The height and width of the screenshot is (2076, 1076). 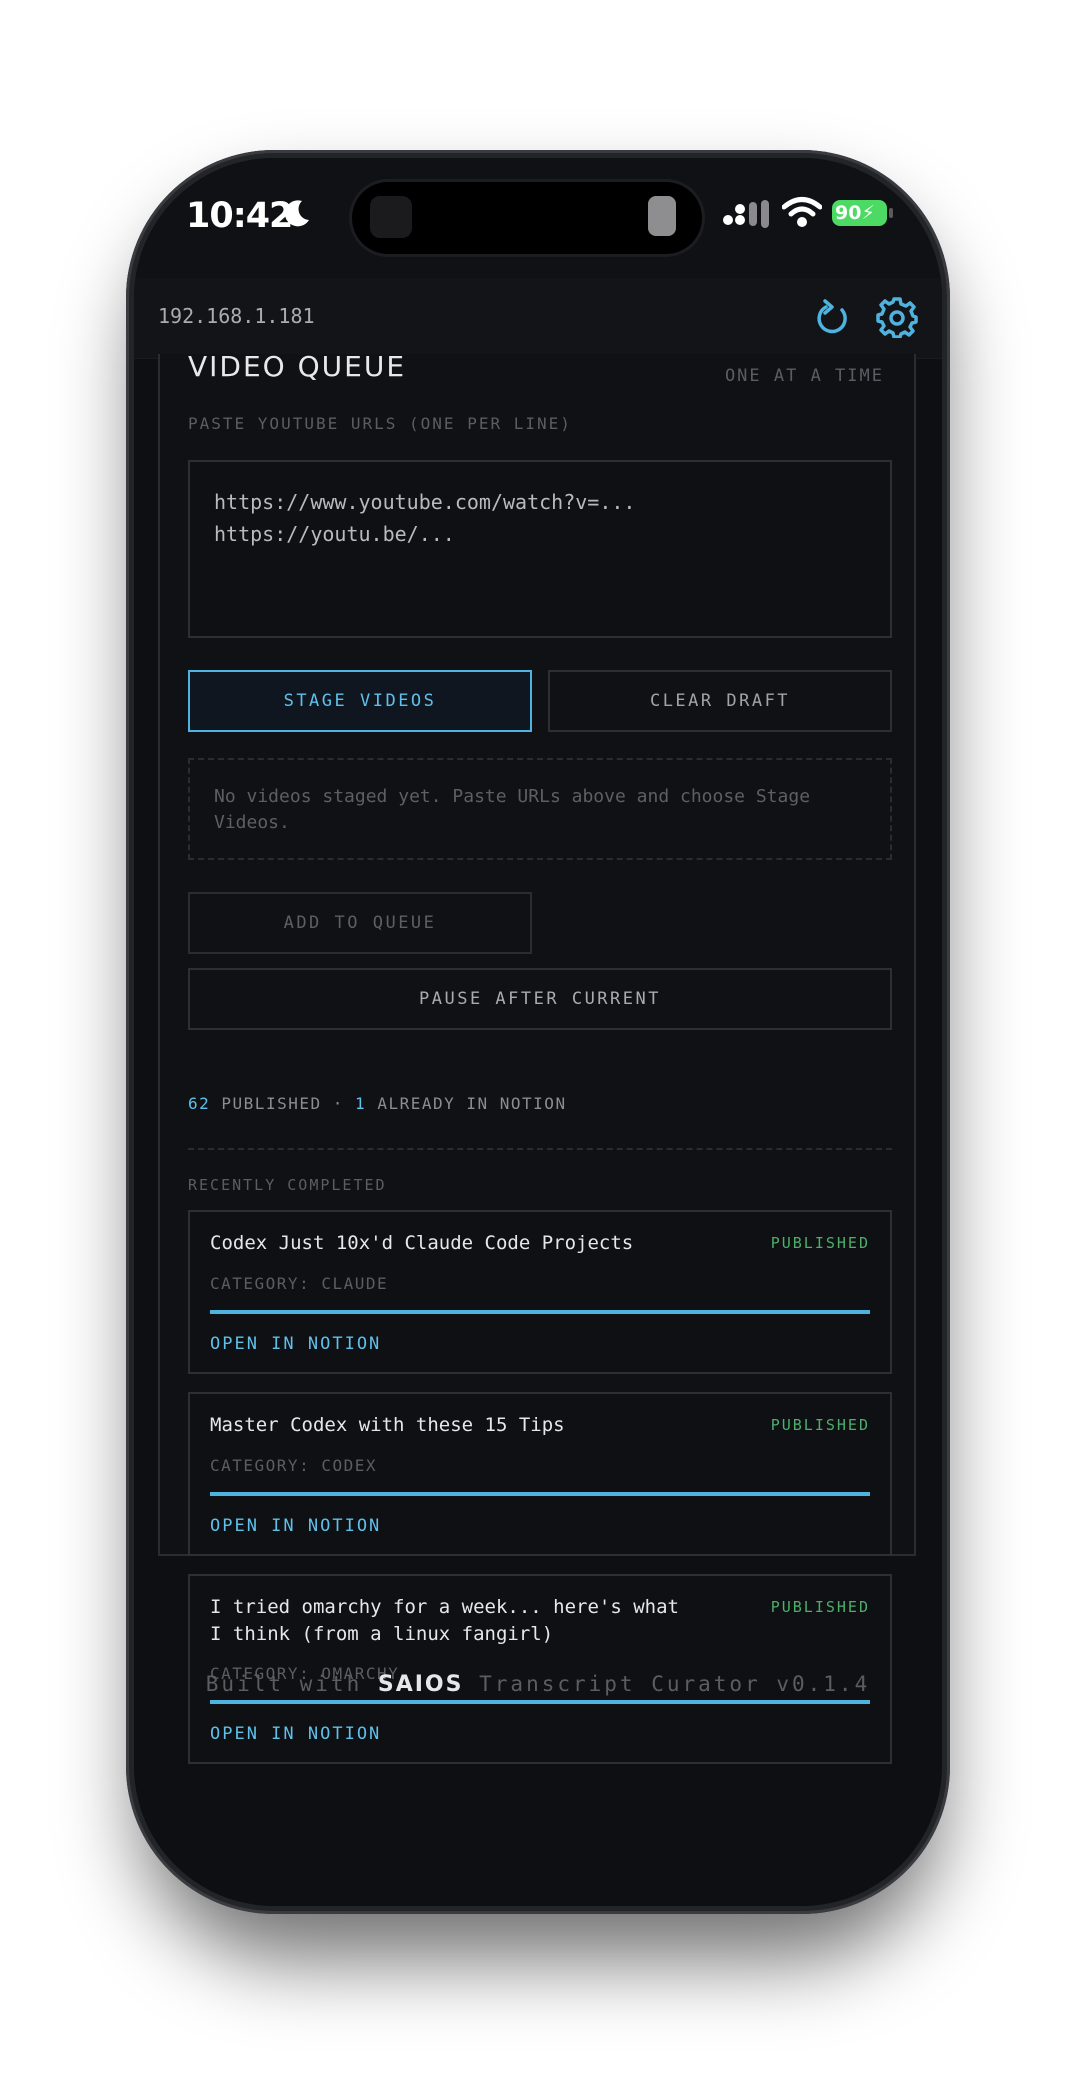 I want to click on footer-prefix: Built with, so click(x=284, y=1684).